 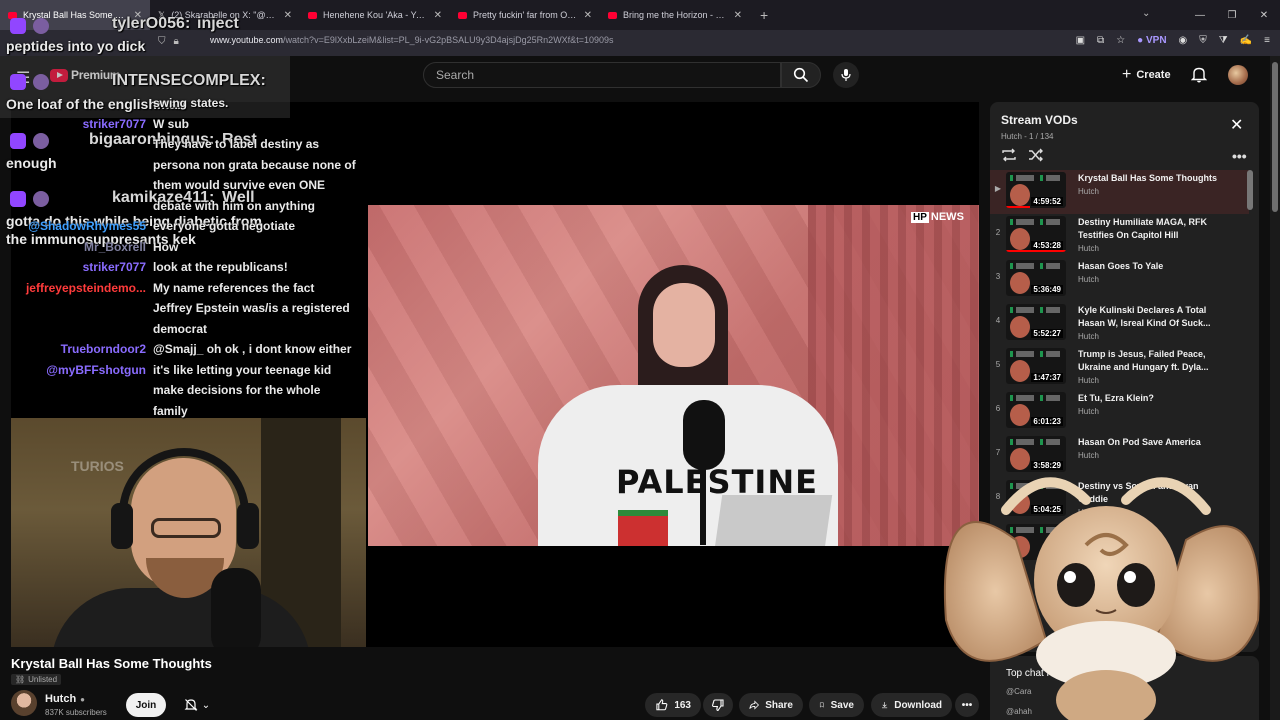 What do you see at coordinates (1183, 40) in the screenshot?
I see `account-icon: ◉` at bounding box center [1183, 40].